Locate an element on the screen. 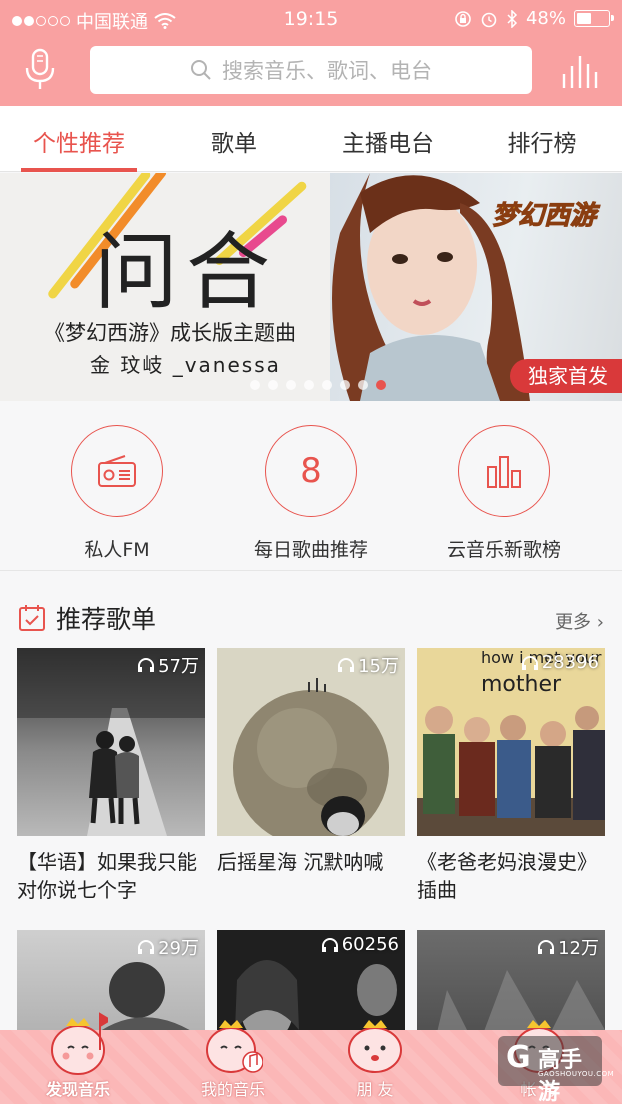 The image size is (622, 1104). carousel-pager is located at coordinates (318, 385).